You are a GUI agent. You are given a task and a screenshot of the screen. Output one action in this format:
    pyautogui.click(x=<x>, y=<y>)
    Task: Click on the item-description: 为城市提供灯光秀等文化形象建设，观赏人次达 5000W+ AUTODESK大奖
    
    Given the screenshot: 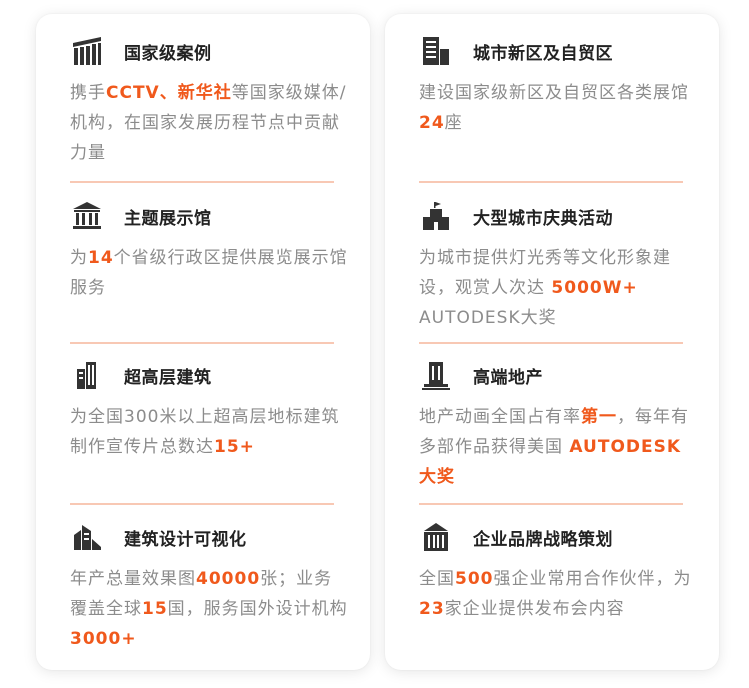 What is the action you would take?
    pyautogui.click(x=545, y=288)
    